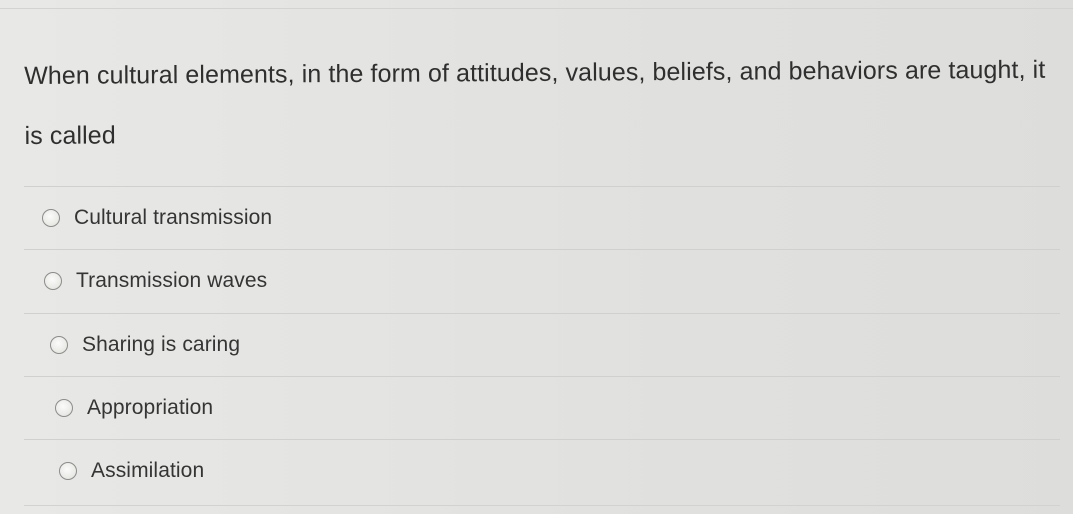 The image size is (1073, 514). I want to click on answer-label: Assimilation, so click(147, 471).